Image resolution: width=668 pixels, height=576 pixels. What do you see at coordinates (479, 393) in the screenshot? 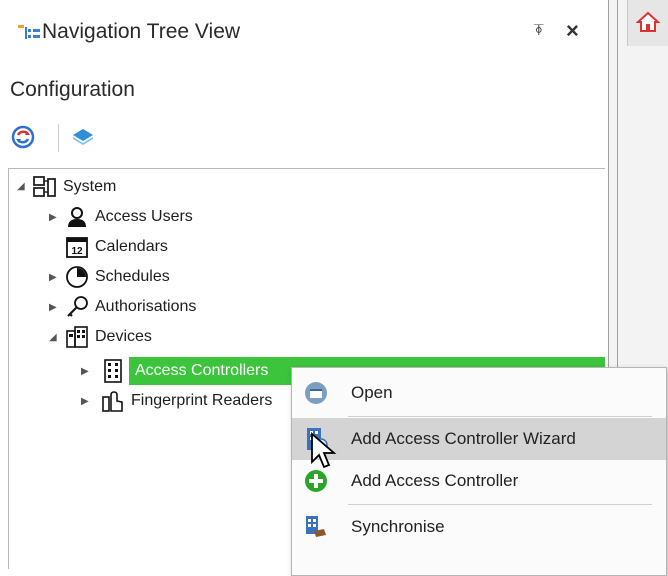
I see `menu-item-open: Open` at bounding box center [479, 393].